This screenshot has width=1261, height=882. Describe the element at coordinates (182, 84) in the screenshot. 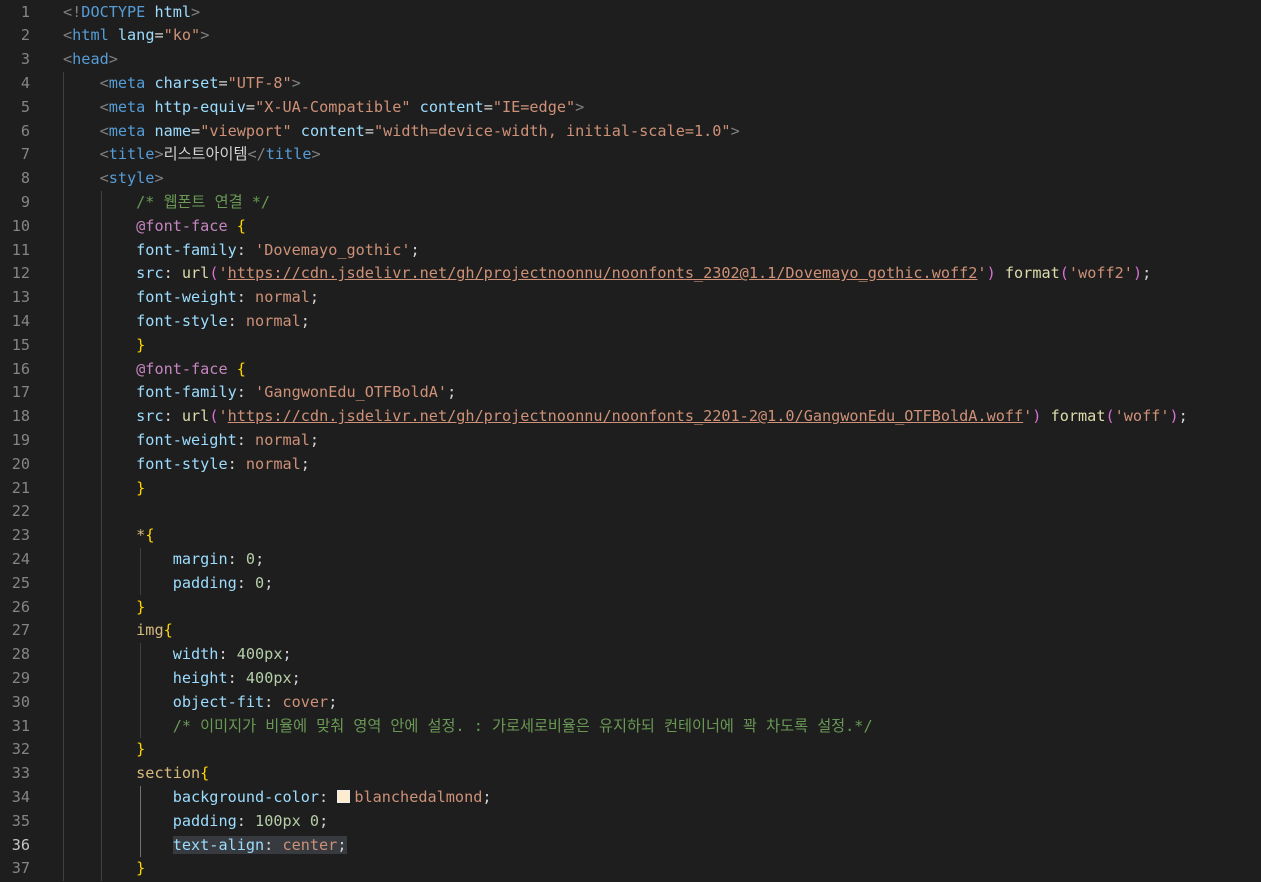

I see `code-line: <meta charset="UTF-8">` at that location.